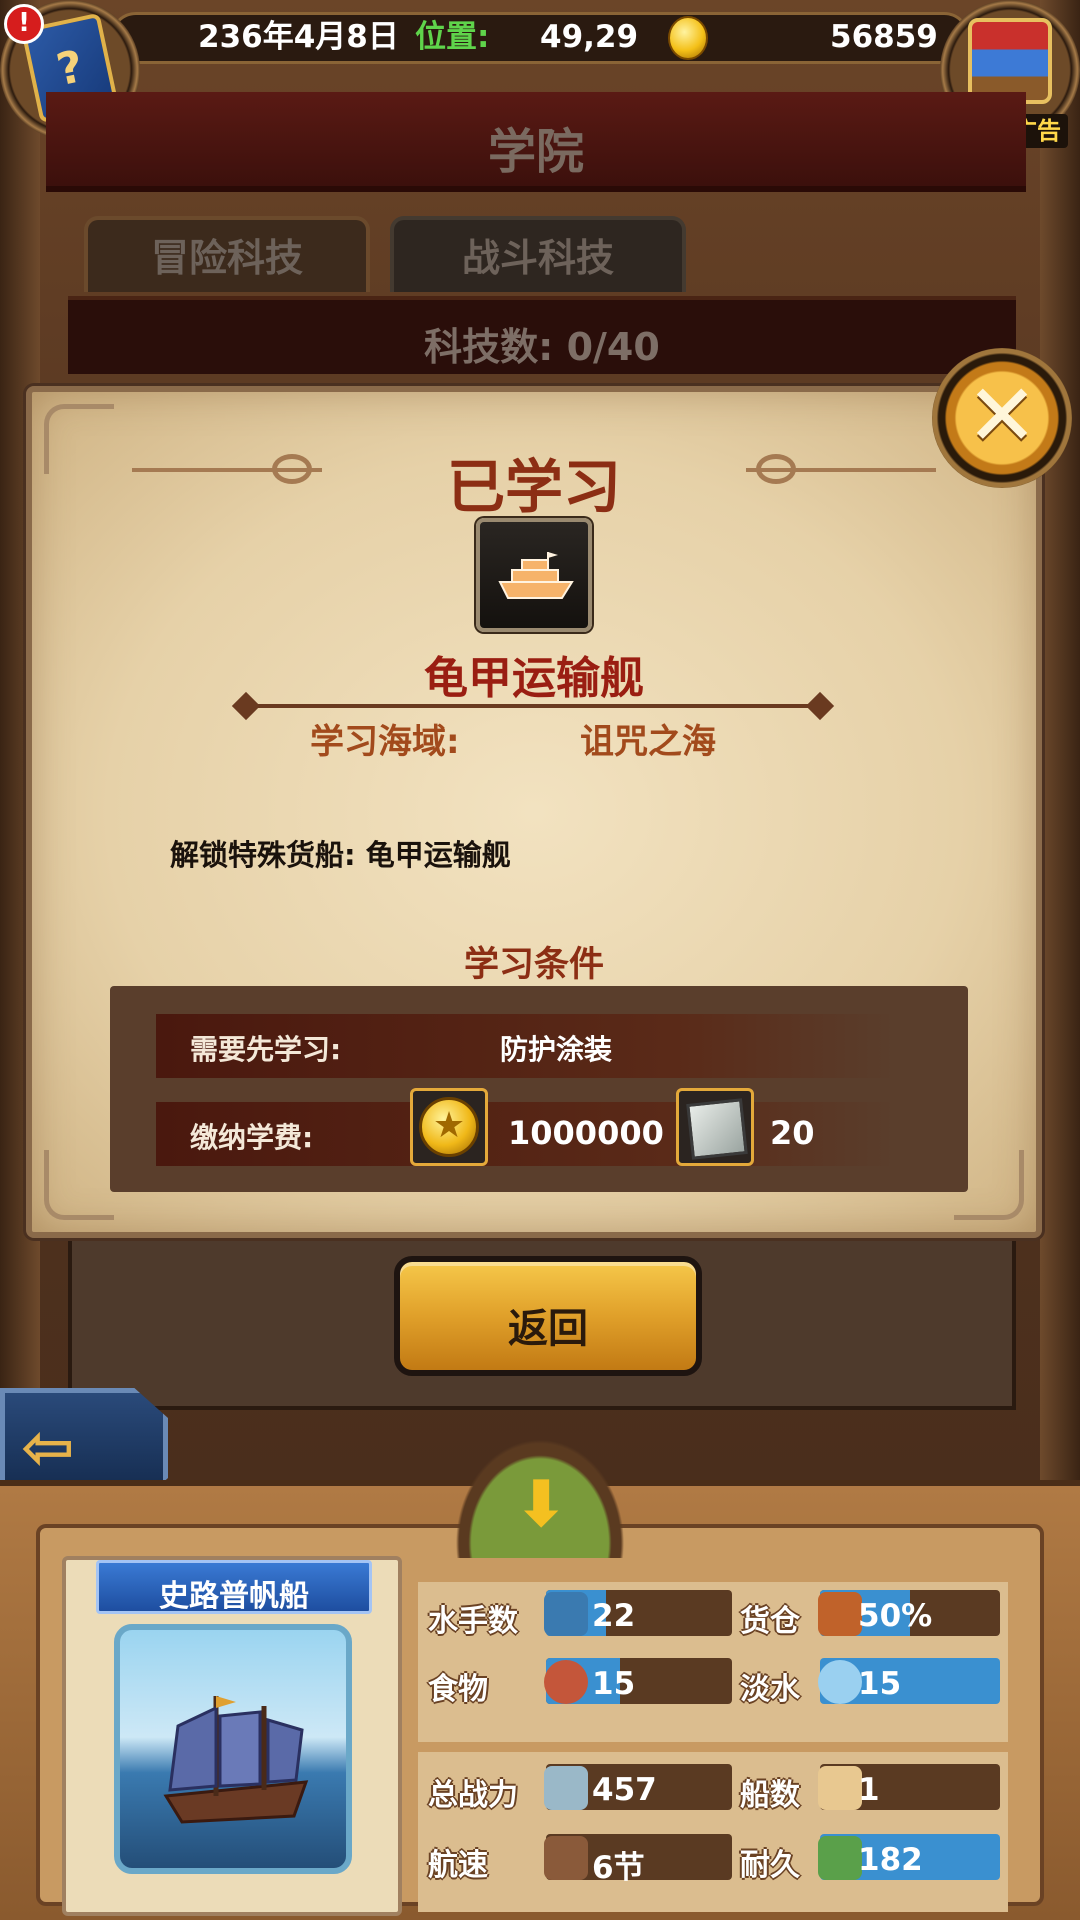 This screenshot has width=1080, height=1920. Describe the element at coordinates (24, 24) in the screenshot. I see `alert-badge: !` at that location.